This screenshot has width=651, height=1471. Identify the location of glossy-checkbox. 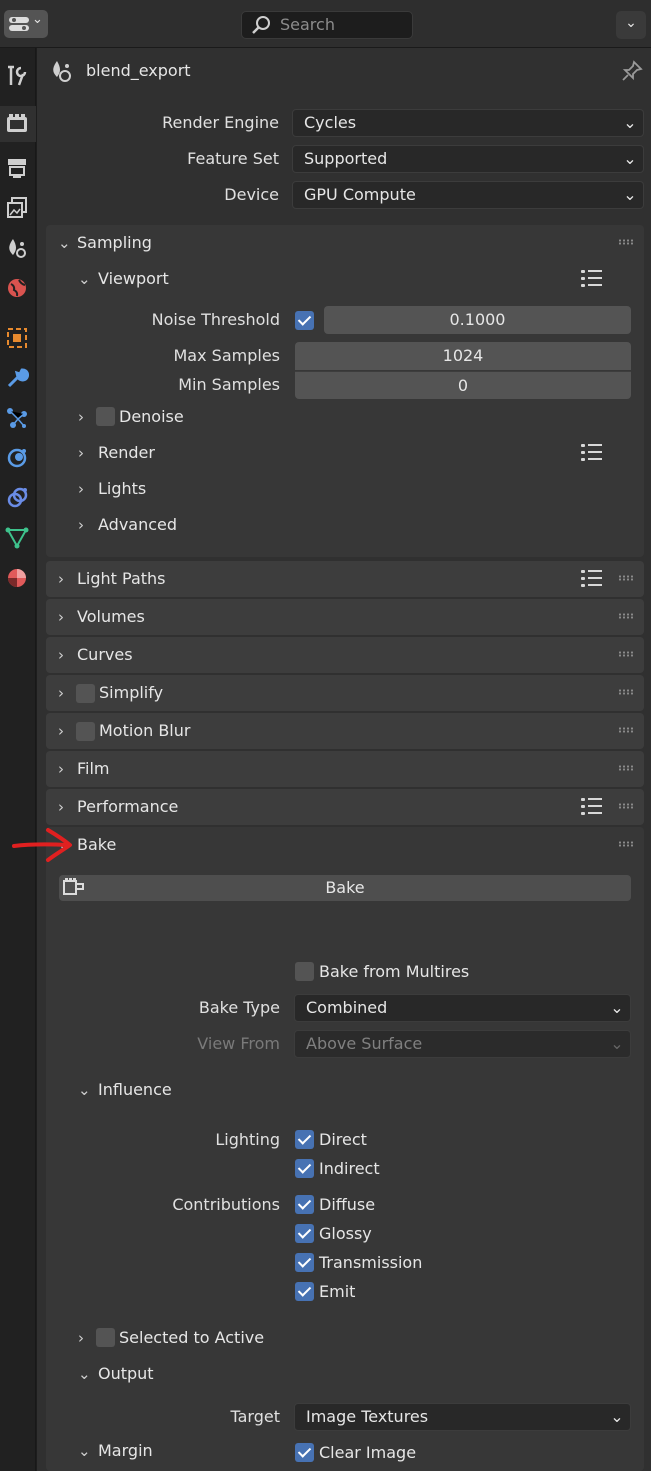
(304, 1233).